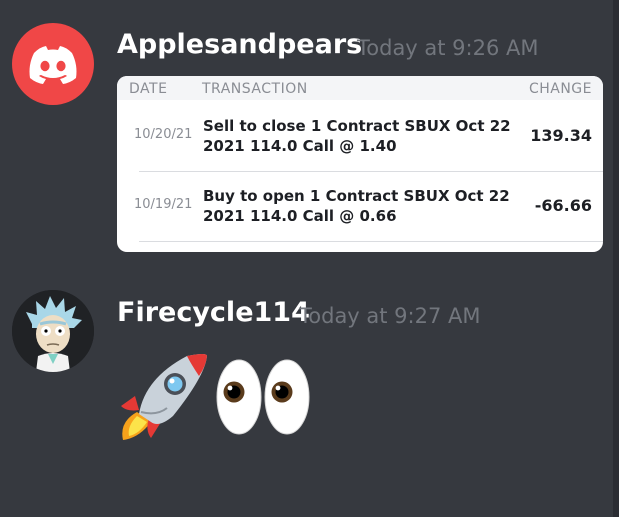 The image size is (619, 517). What do you see at coordinates (448, 48) in the screenshot?
I see `timestamp: Today at 9:26 AM` at bounding box center [448, 48].